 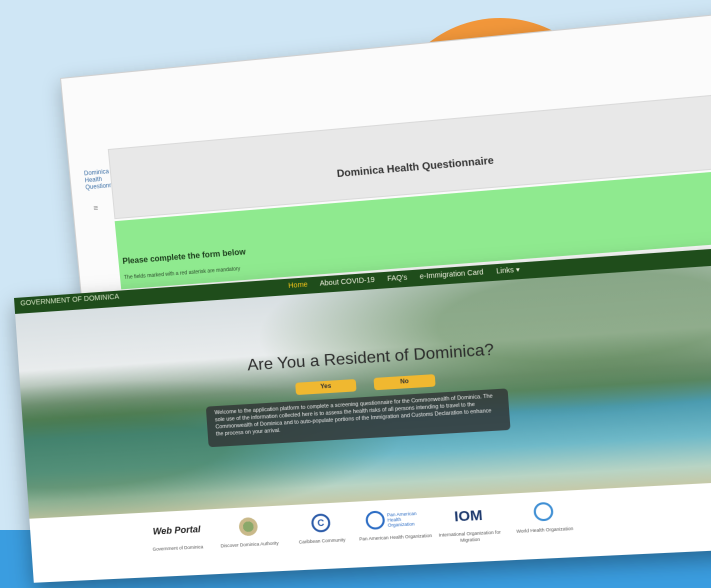 I want to click on paho-logo: Pan American Health Organization, so click(x=394, y=519).